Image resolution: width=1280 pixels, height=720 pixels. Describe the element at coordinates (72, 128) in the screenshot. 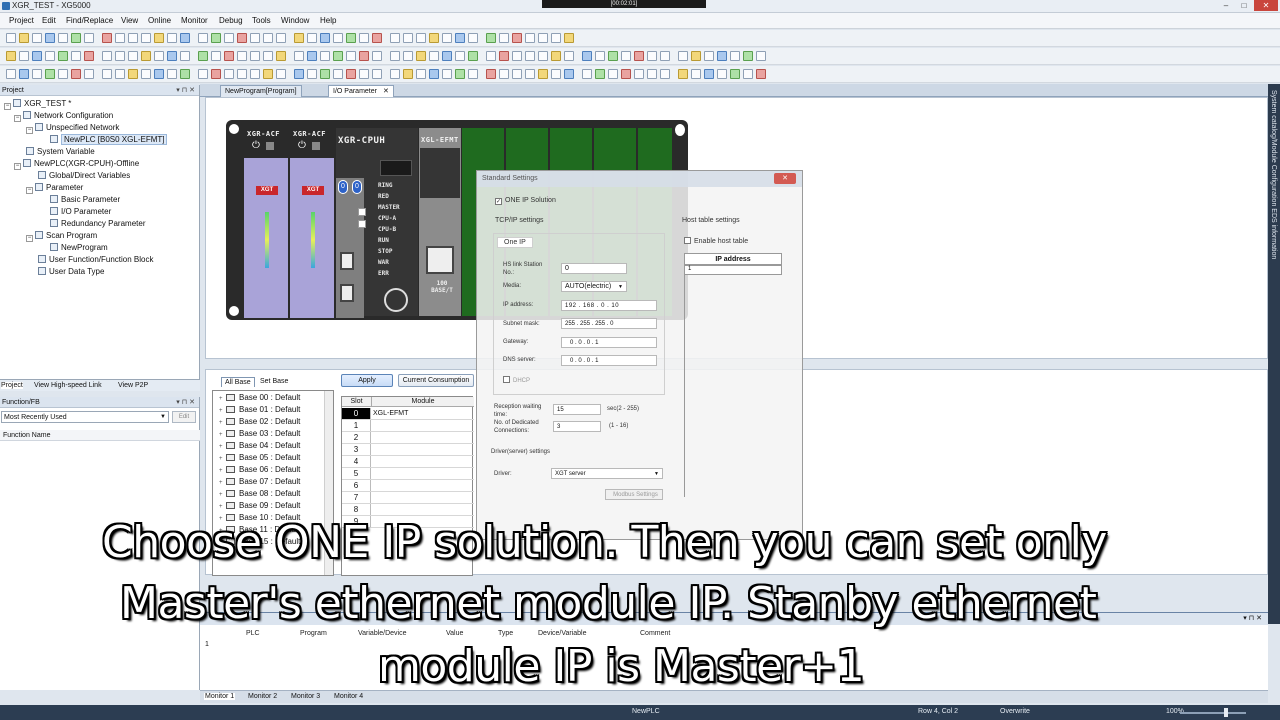

I see `tree-item-unspecified-network: − Unspecified Network` at that location.